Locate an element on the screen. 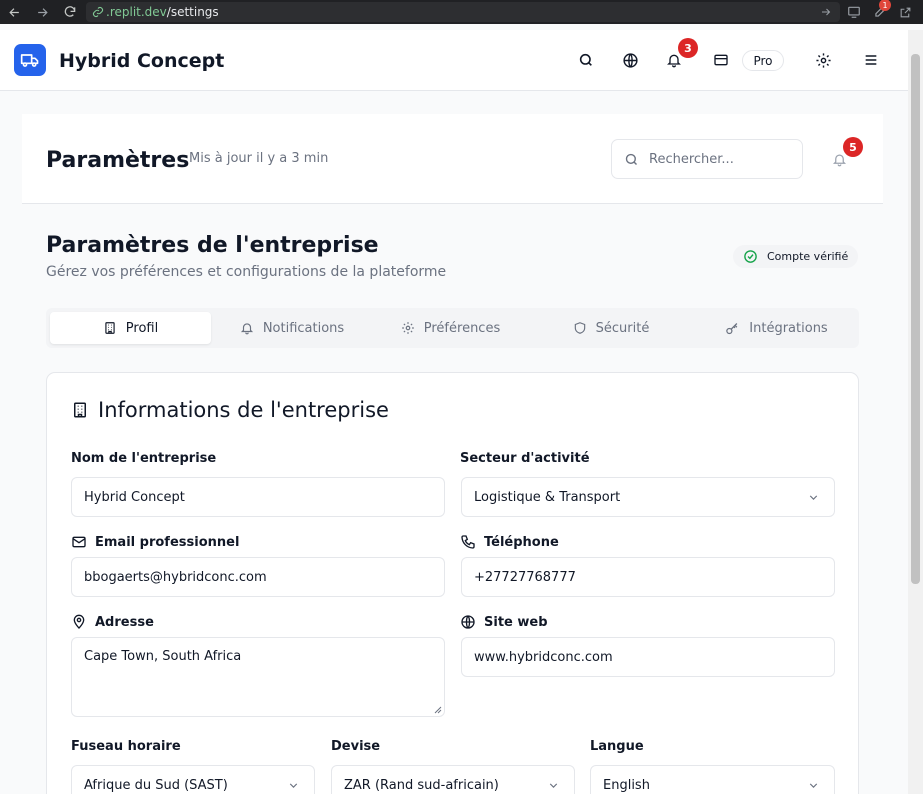 The width and height of the screenshot is (923, 794). settings-icon is located at coordinates (823, 60).